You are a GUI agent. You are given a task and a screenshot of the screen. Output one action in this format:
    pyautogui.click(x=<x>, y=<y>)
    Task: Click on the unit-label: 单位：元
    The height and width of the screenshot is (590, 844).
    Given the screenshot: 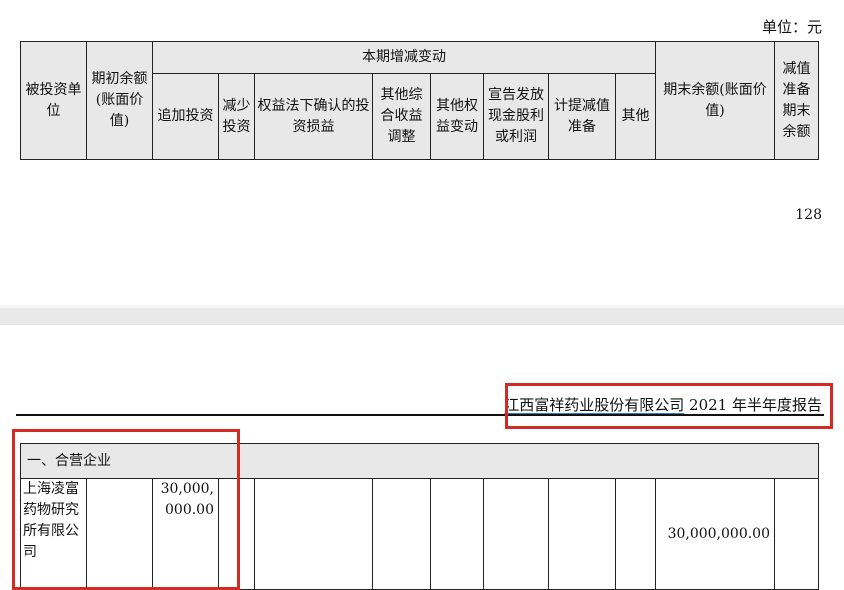 What is the action you would take?
    pyautogui.click(x=791, y=27)
    